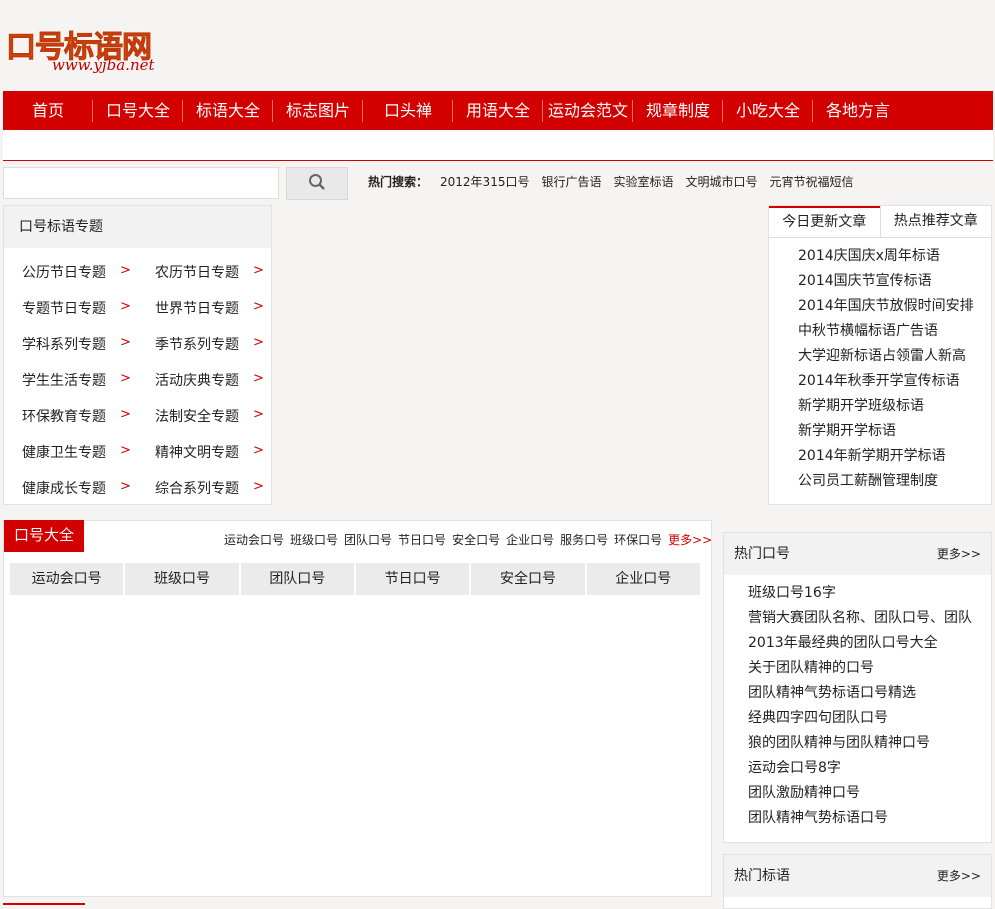 The width and height of the screenshot is (995, 909). What do you see at coordinates (88, 348) in the screenshot?
I see `topic-link: 学科系列专题 >` at bounding box center [88, 348].